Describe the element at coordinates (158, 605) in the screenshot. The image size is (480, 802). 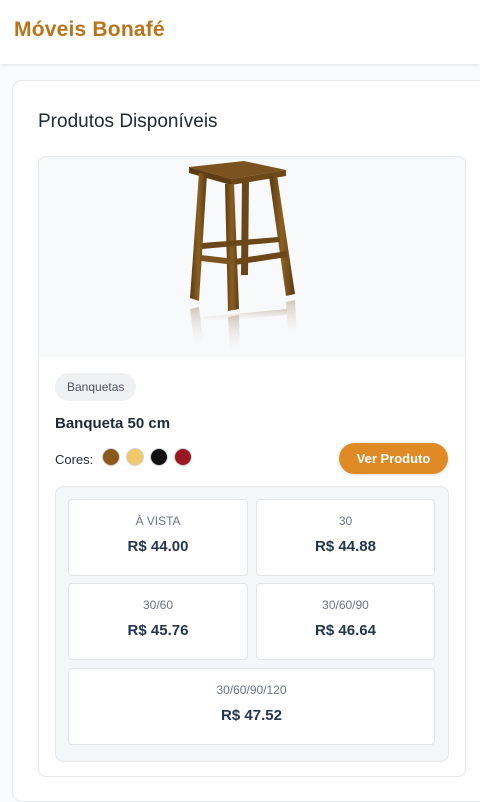
I see `price-label: 30/60` at that location.